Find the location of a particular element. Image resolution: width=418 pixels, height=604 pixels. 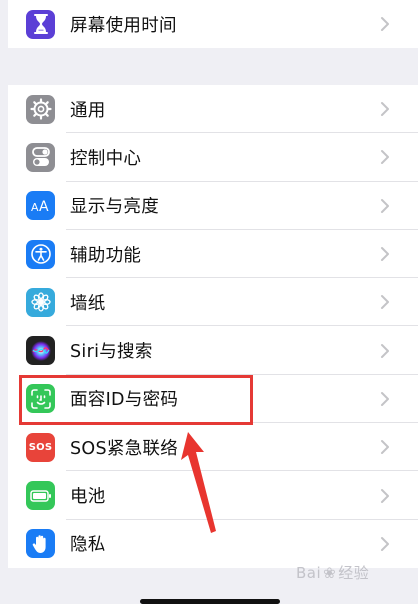

face-id-icon is located at coordinates (40, 399).